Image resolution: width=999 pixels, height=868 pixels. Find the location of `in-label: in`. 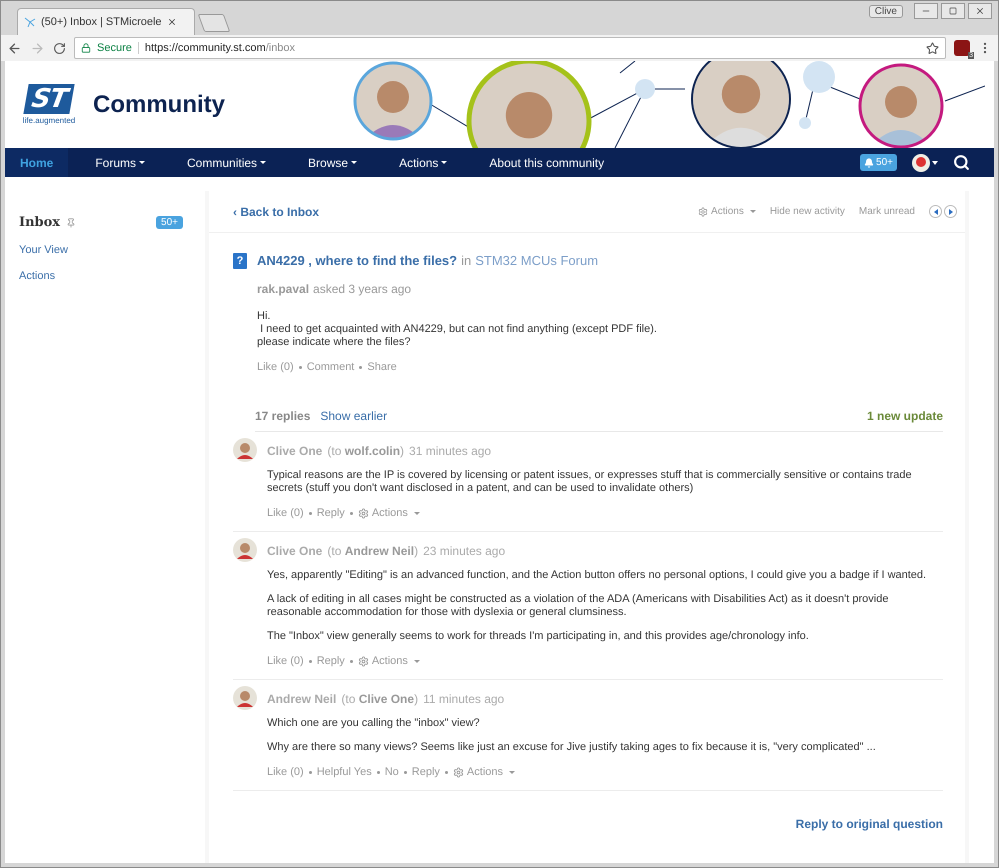

in-label: in is located at coordinates (466, 260).